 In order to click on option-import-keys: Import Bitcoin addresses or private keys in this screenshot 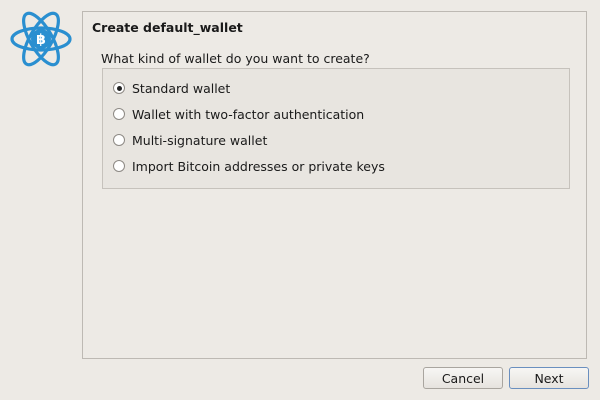, I will do `click(249, 166)`.